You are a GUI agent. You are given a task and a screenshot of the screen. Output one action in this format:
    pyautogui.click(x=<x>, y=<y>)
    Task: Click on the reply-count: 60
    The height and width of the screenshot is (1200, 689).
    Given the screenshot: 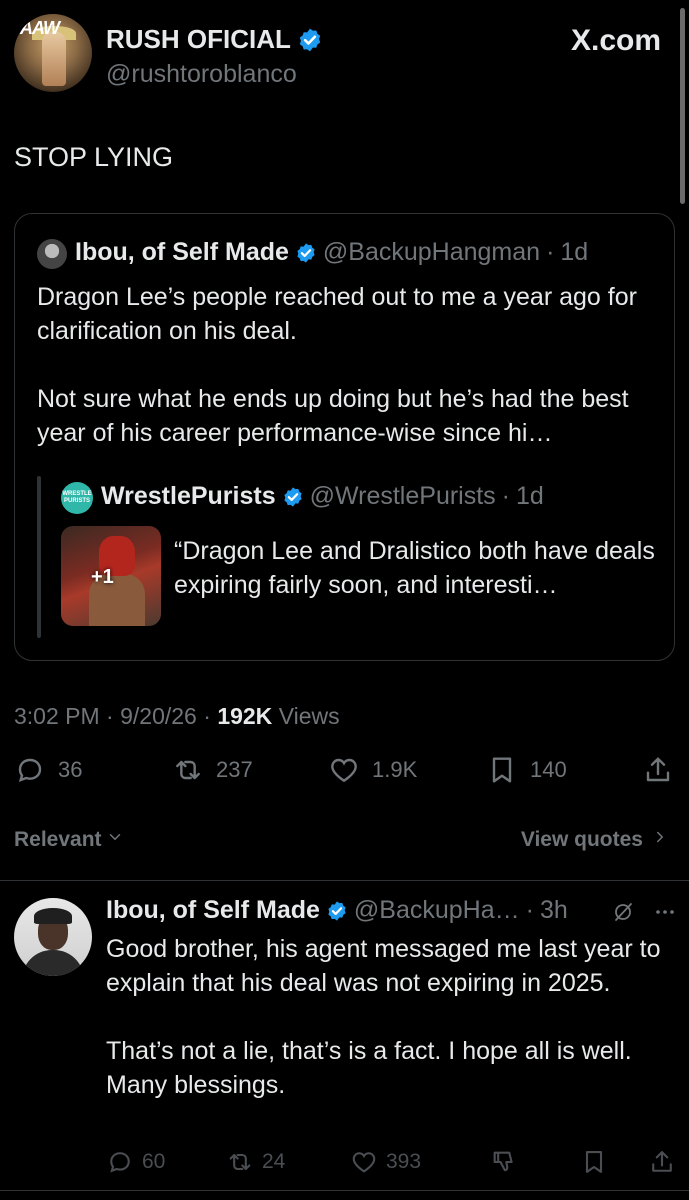 What is the action you would take?
    pyautogui.click(x=154, y=1161)
    